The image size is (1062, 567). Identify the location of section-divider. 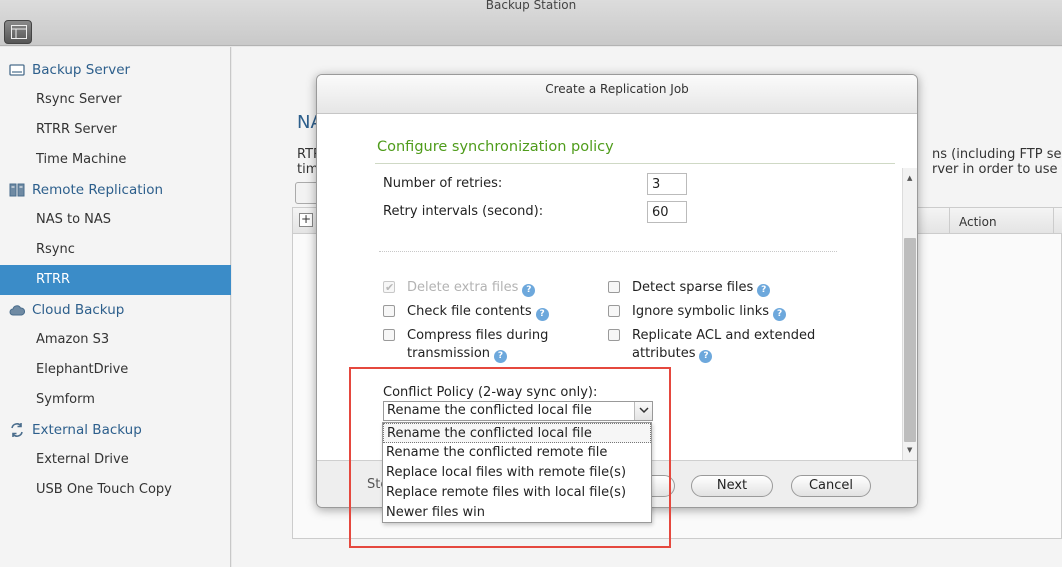
(635, 163).